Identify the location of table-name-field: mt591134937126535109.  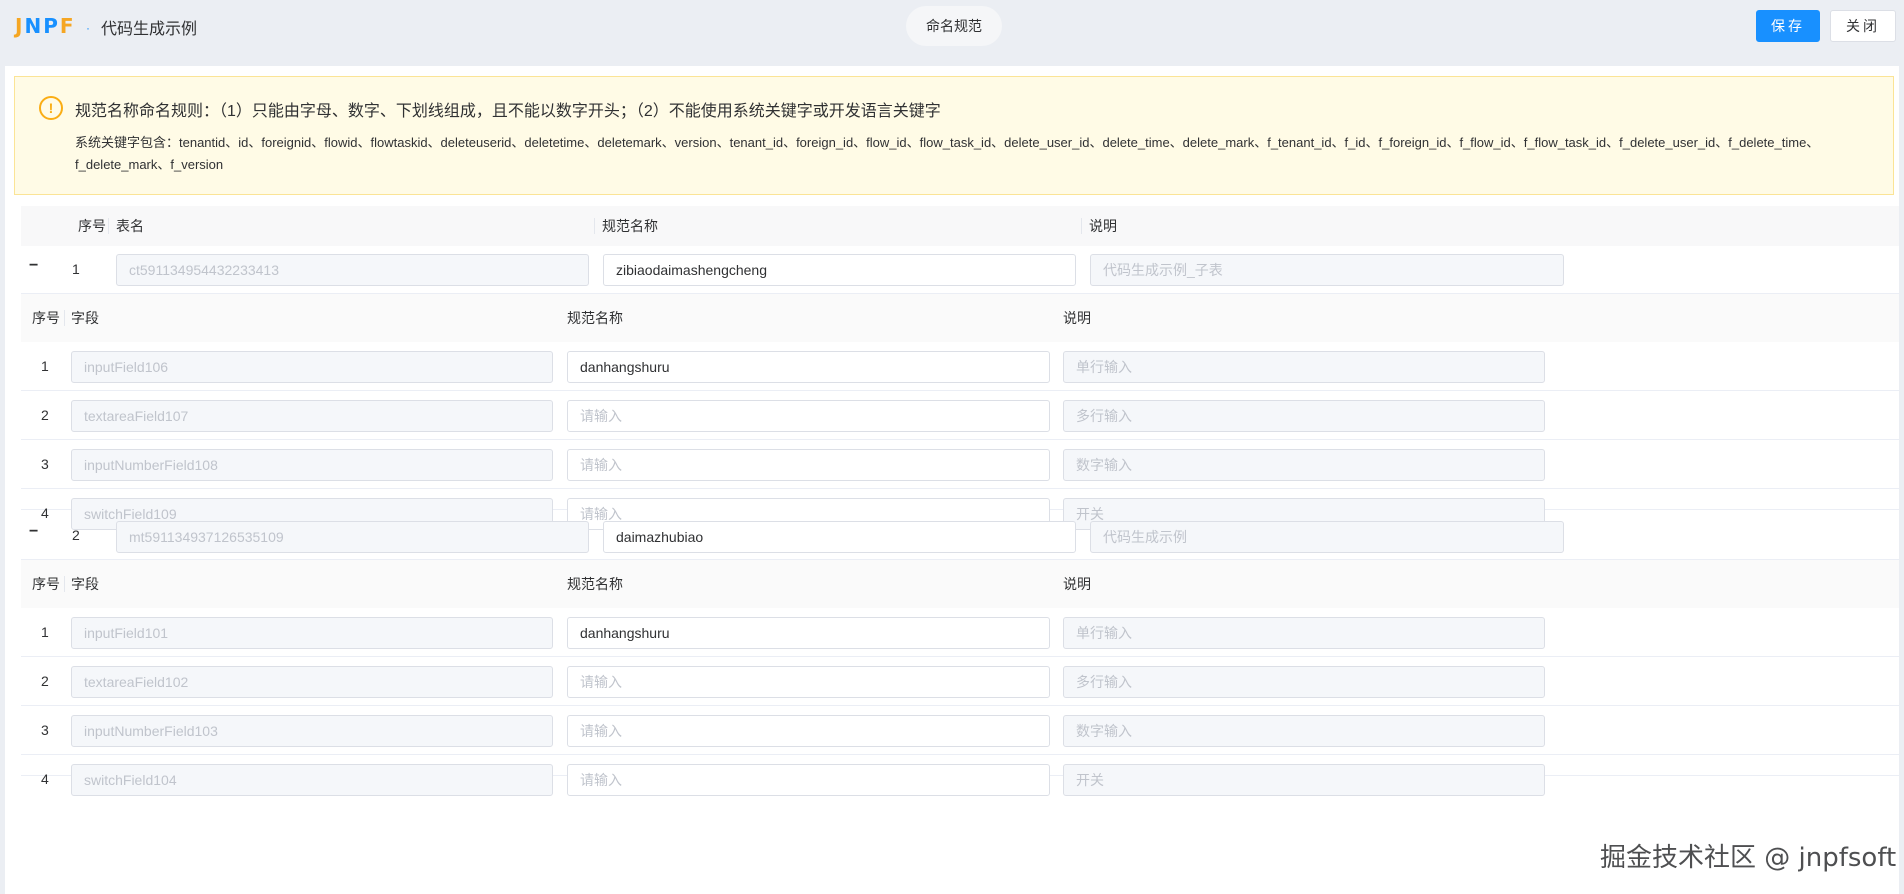
(352, 537).